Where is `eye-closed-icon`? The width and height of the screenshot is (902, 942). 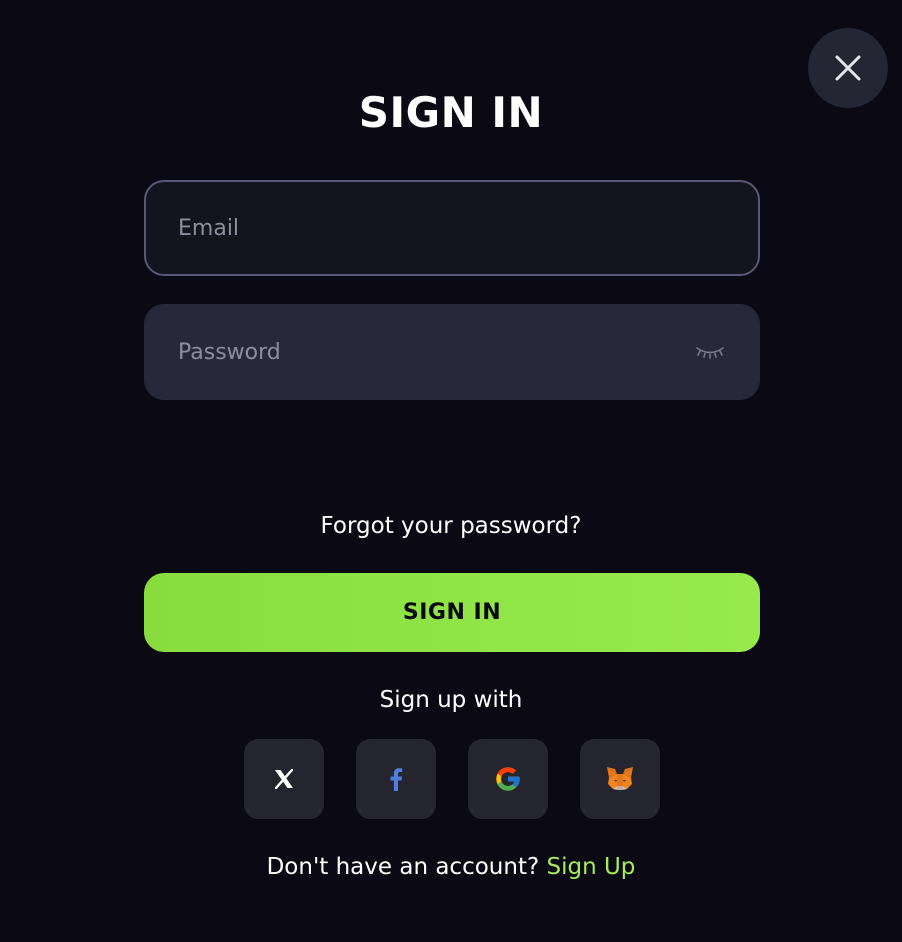 eye-closed-icon is located at coordinates (710, 353).